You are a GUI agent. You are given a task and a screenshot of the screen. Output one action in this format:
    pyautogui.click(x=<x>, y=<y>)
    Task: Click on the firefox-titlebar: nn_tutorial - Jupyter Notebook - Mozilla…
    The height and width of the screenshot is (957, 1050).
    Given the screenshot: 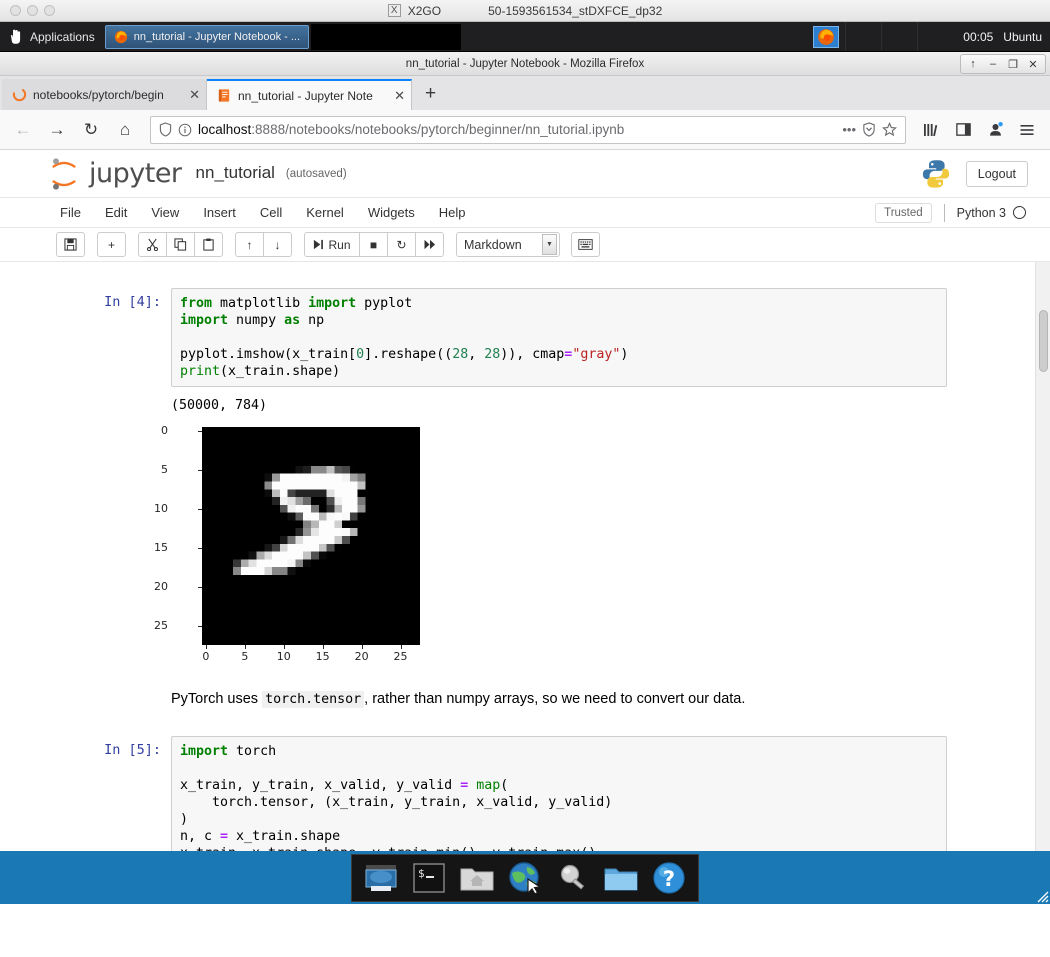 What is the action you would take?
    pyautogui.click(x=525, y=64)
    